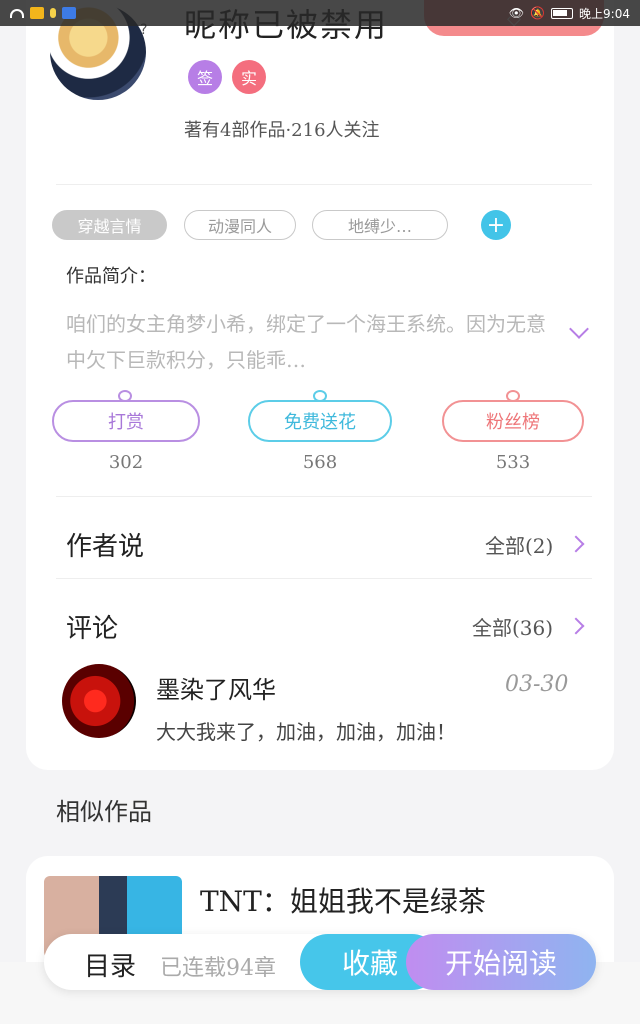  Describe the element at coordinates (92, 629) in the screenshot. I see `comments-title: 评论` at that location.